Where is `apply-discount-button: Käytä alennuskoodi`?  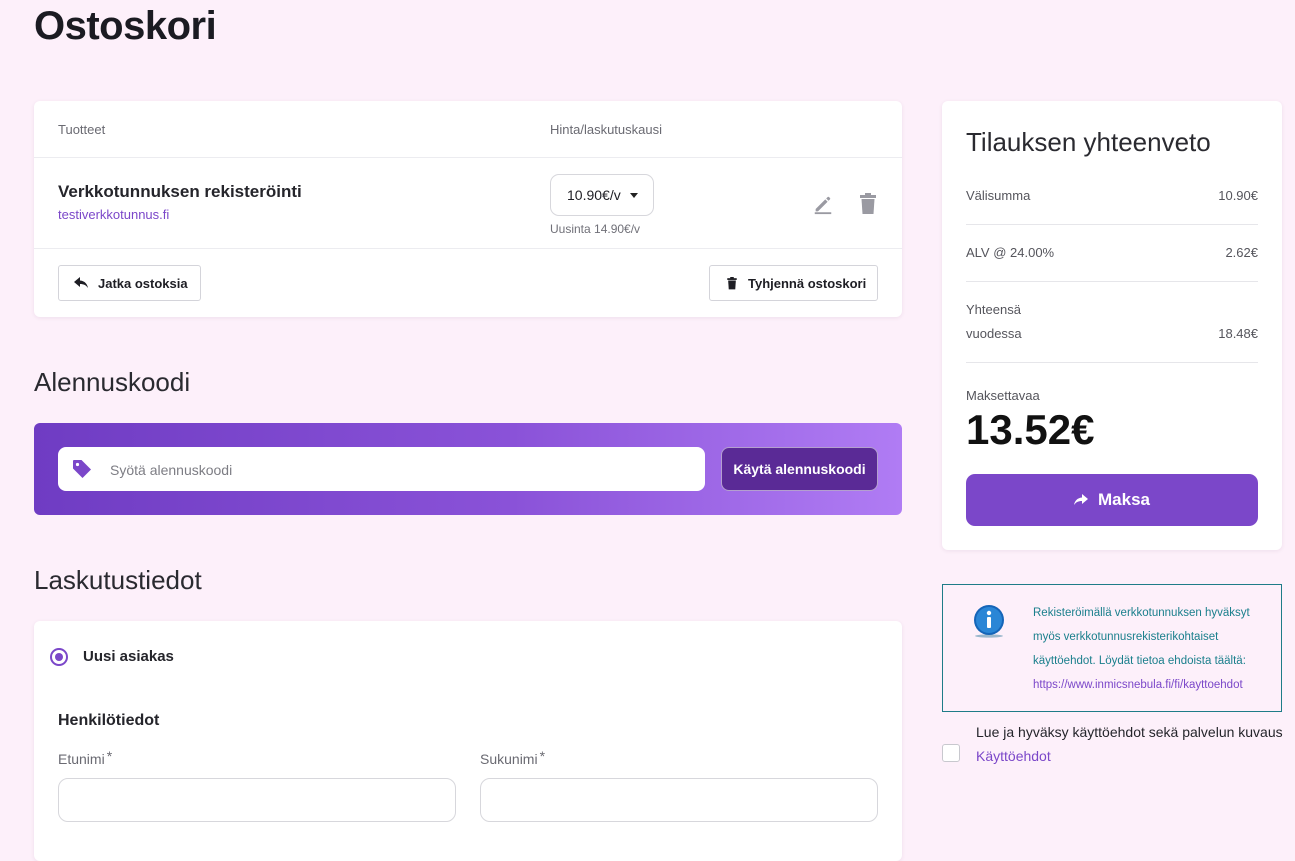 apply-discount-button: Käytä alennuskoodi is located at coordinates (799, 469).